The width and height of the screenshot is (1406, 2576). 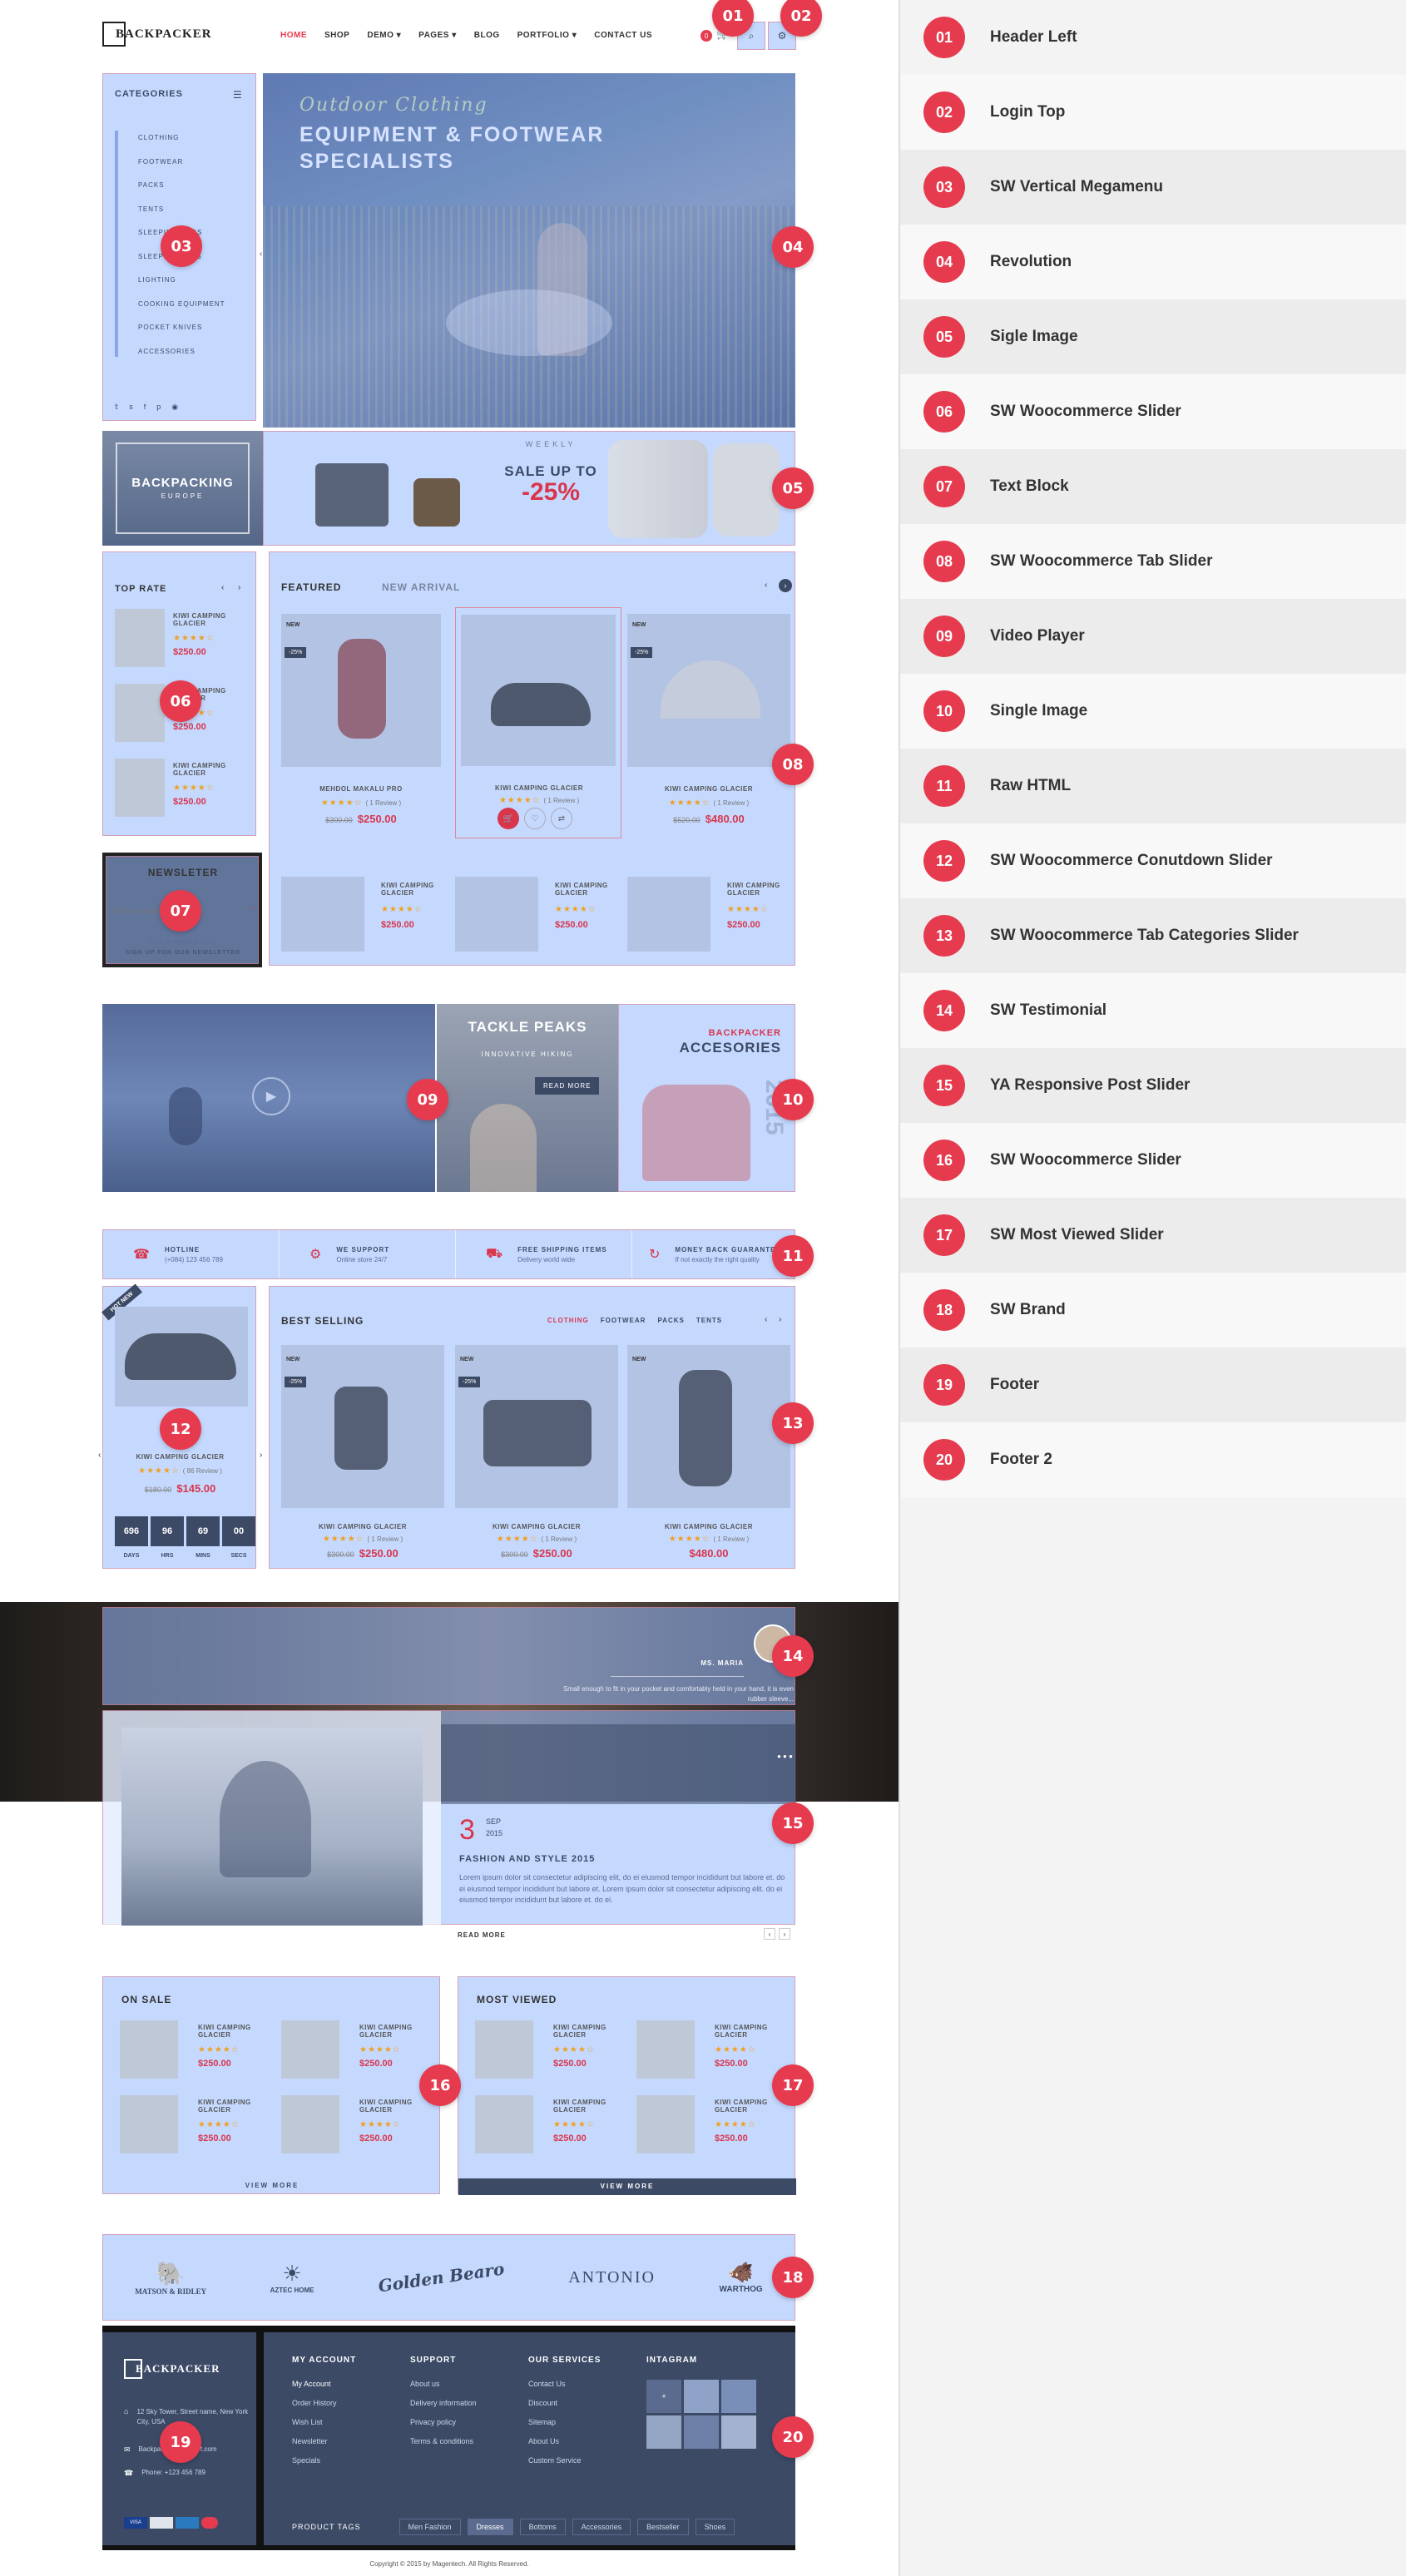 What do you see at coordinates (785, 585) in the screenshot?
I see `featured-next: ›` at bounding box center [785, 585].